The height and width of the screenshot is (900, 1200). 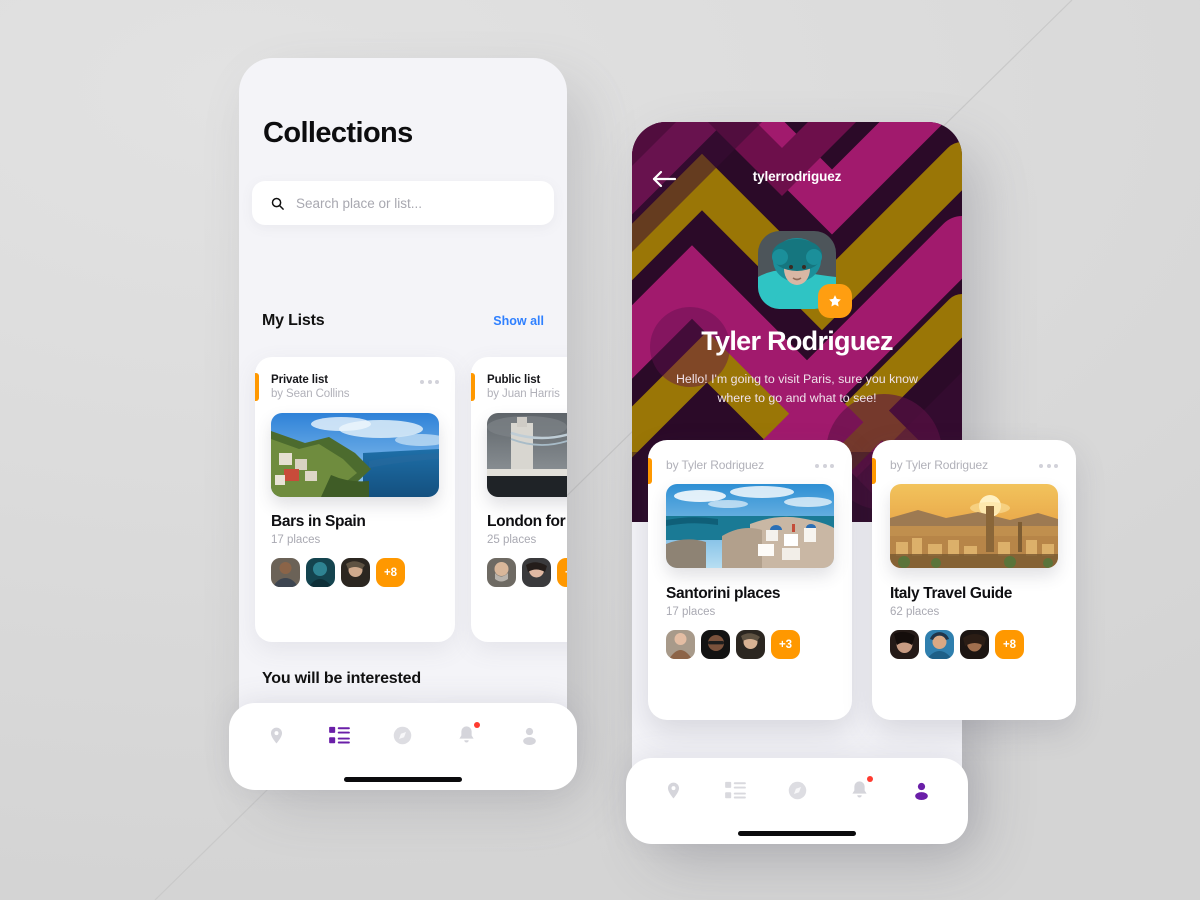 I want to click on member-avatars: +4, so click(x=527, y=572).